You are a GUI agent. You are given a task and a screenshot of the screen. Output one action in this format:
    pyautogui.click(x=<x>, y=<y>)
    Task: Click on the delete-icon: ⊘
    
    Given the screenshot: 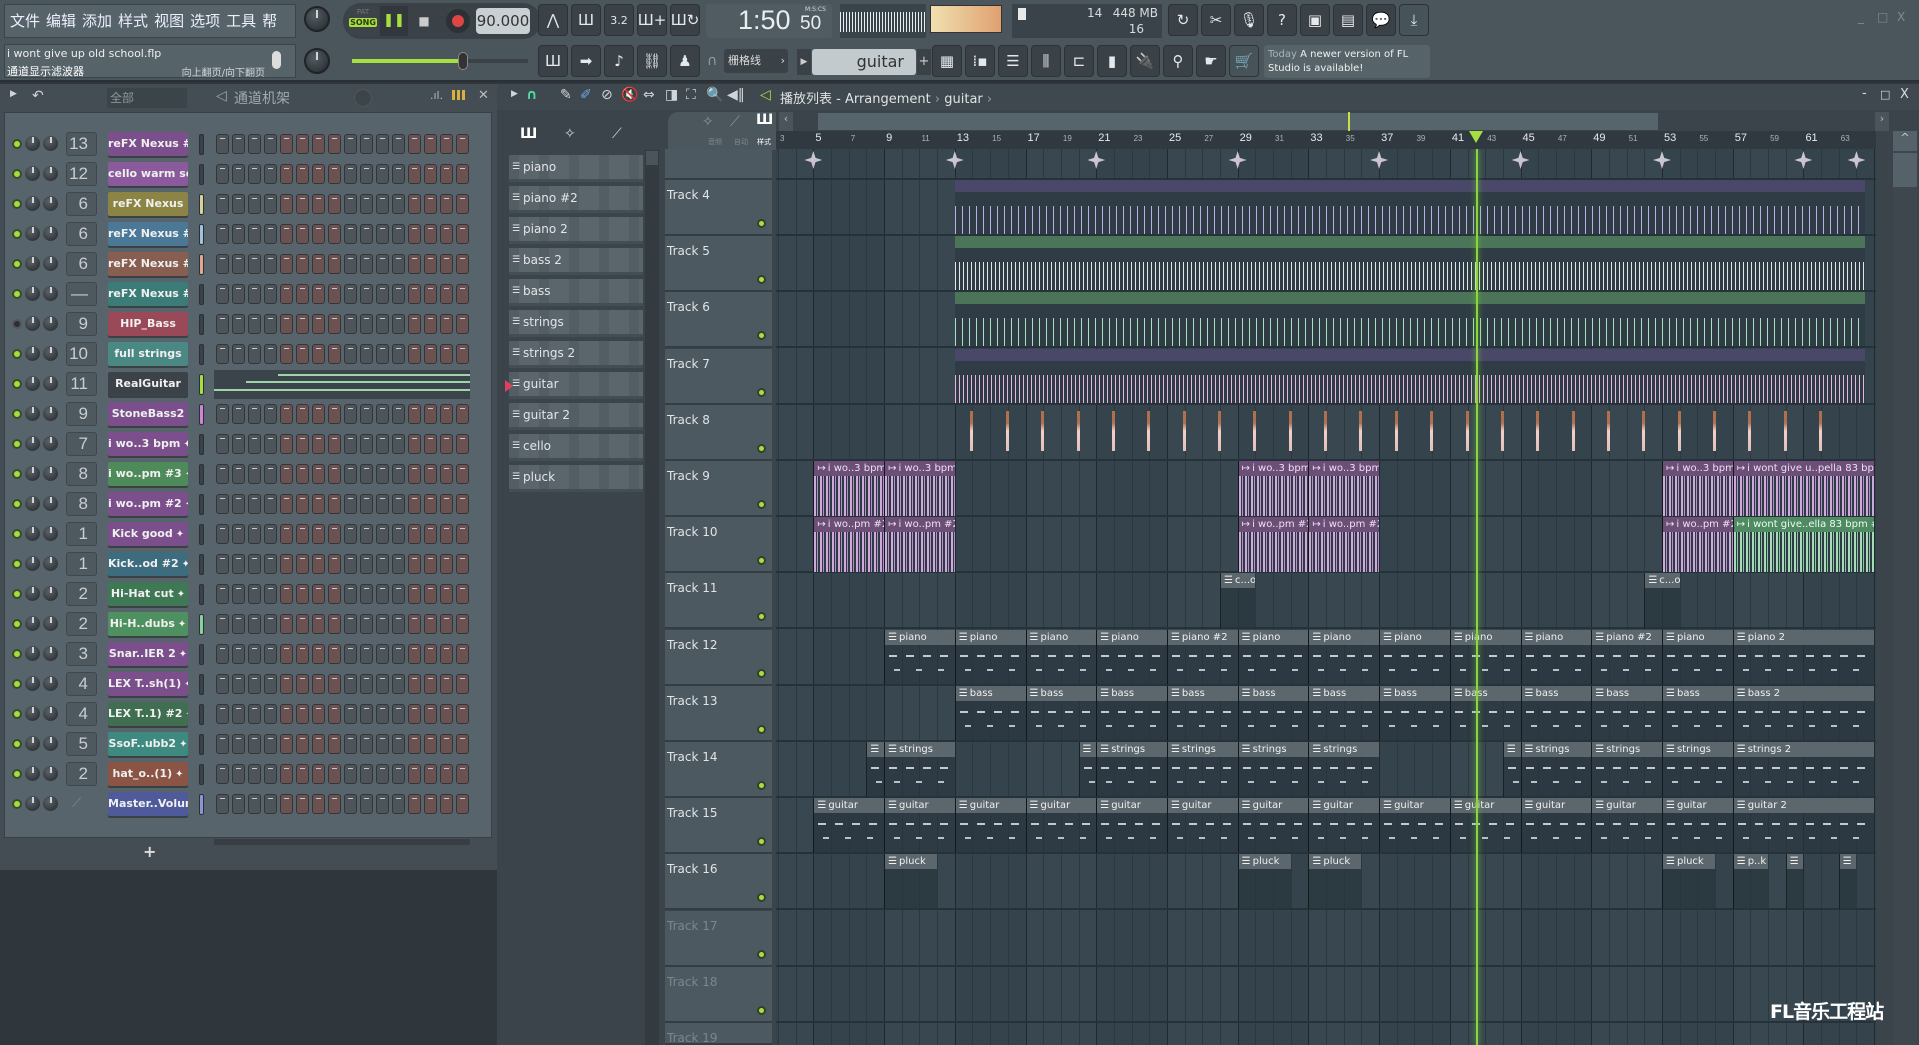 What is the action you would take?
    pyautogui.click(x=607, y=95)
    